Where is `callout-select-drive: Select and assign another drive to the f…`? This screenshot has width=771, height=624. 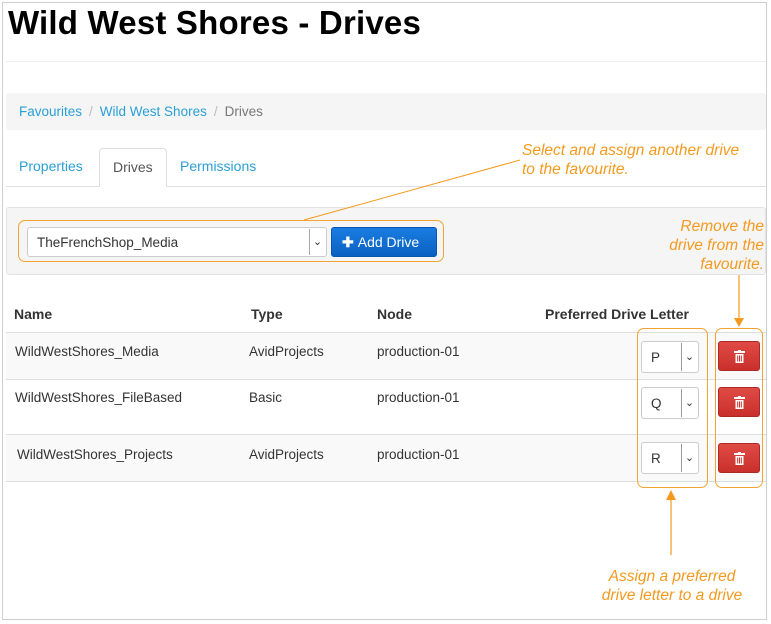
callout-select-drive: Select and assign another drive to the f… is located at coordinates (631, 160).